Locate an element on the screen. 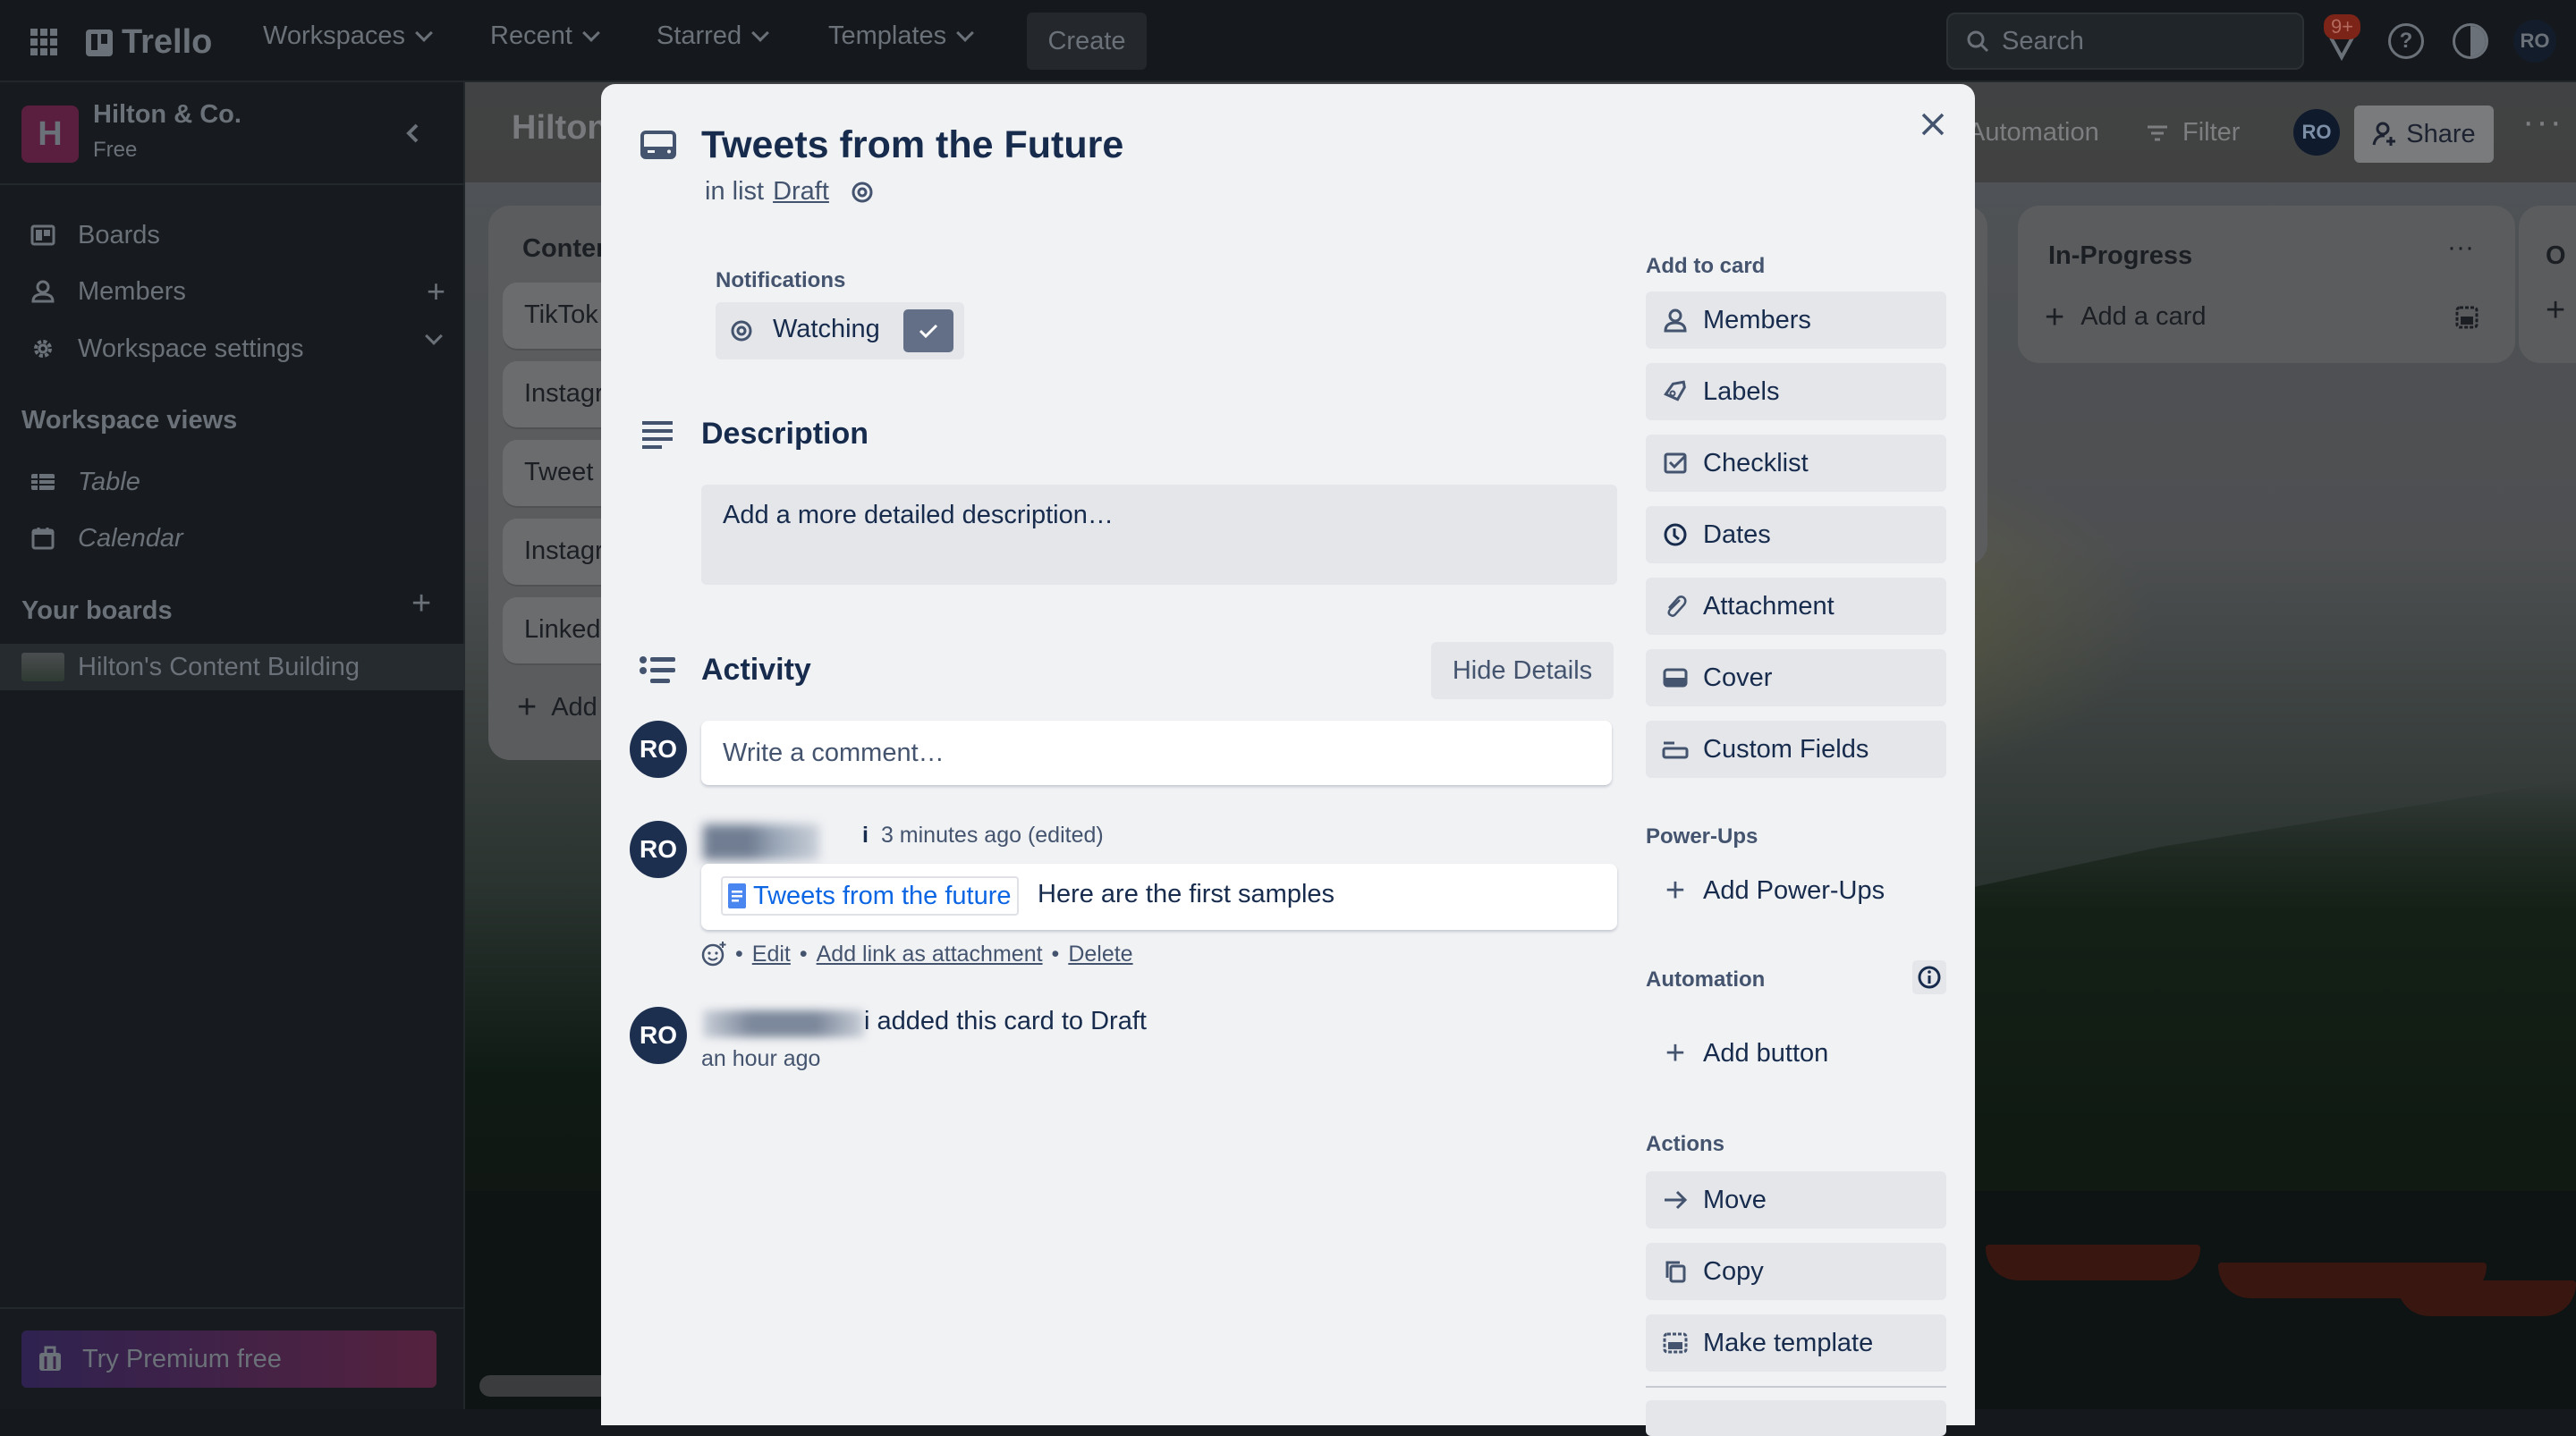 The image size is (2576, 1436). comment-actions: • Edit • Add link as attachment • Delete is located at coordinates (917, 954).